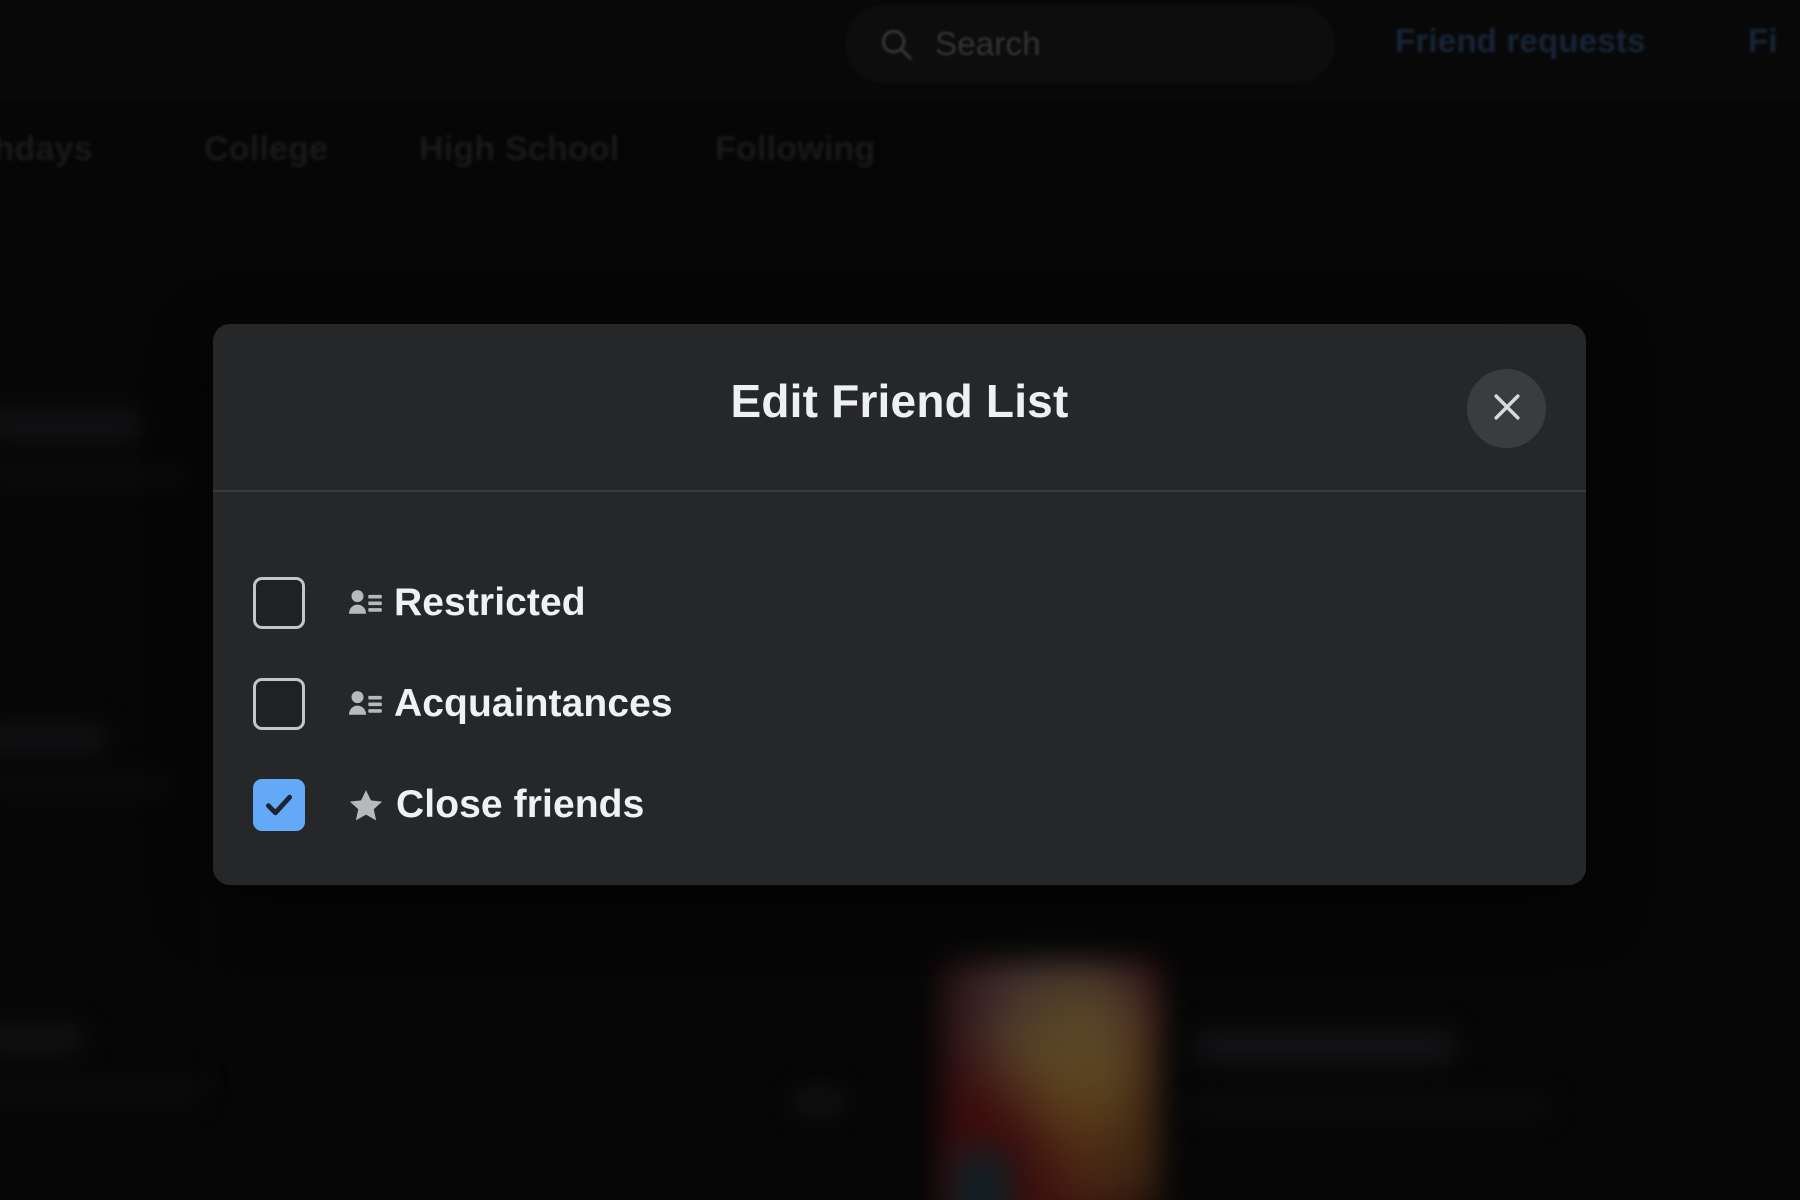 The width and height of the screenshot is (1800, 1200). I want to click on friend-list-option-close-friends: Close friends, so click(899, 804).